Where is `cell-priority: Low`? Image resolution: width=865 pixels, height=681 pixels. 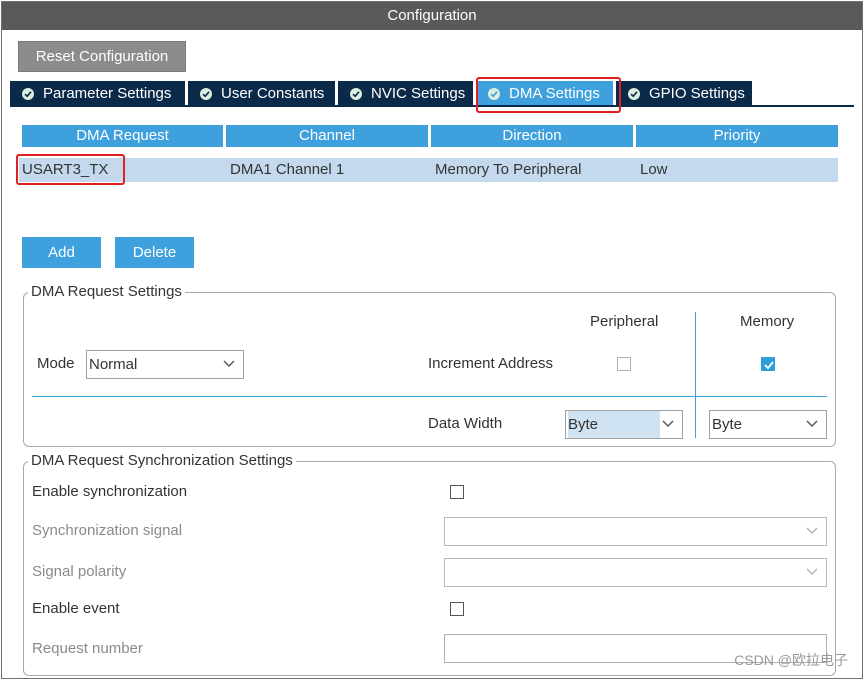
cell-priority: Low is located at coordinates (654, 169).